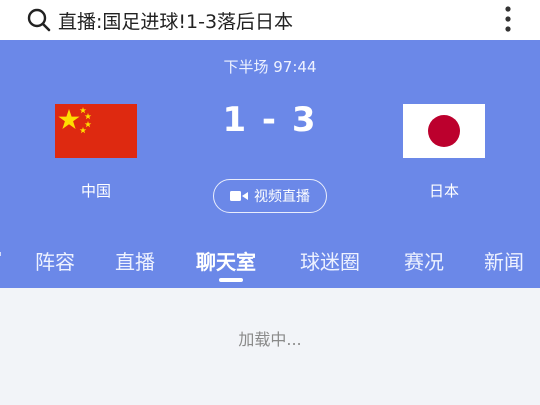  Describe the element at coordinates (444, 190) in the screenshot. I see `away-team-name: 日本` at that location.